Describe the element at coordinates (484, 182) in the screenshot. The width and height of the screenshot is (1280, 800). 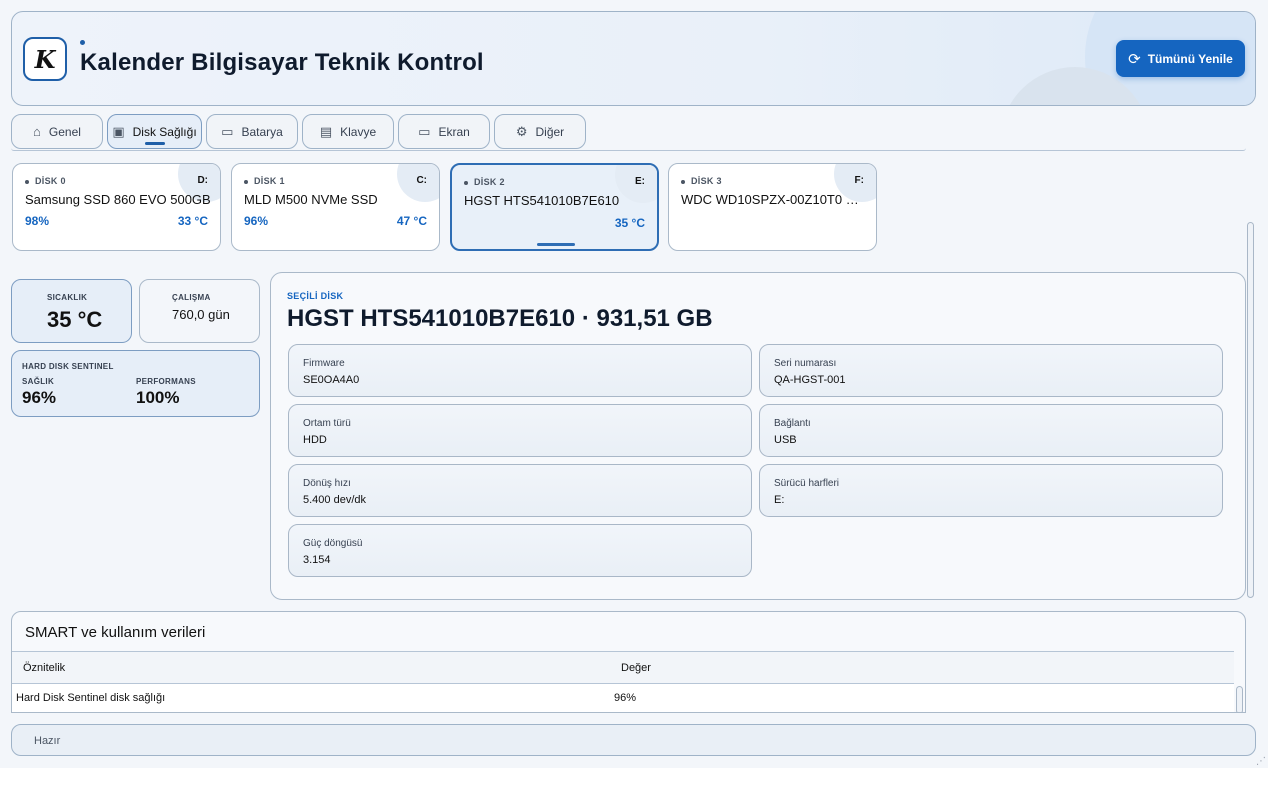
I see `disk-label: DİSK 2` at that location.